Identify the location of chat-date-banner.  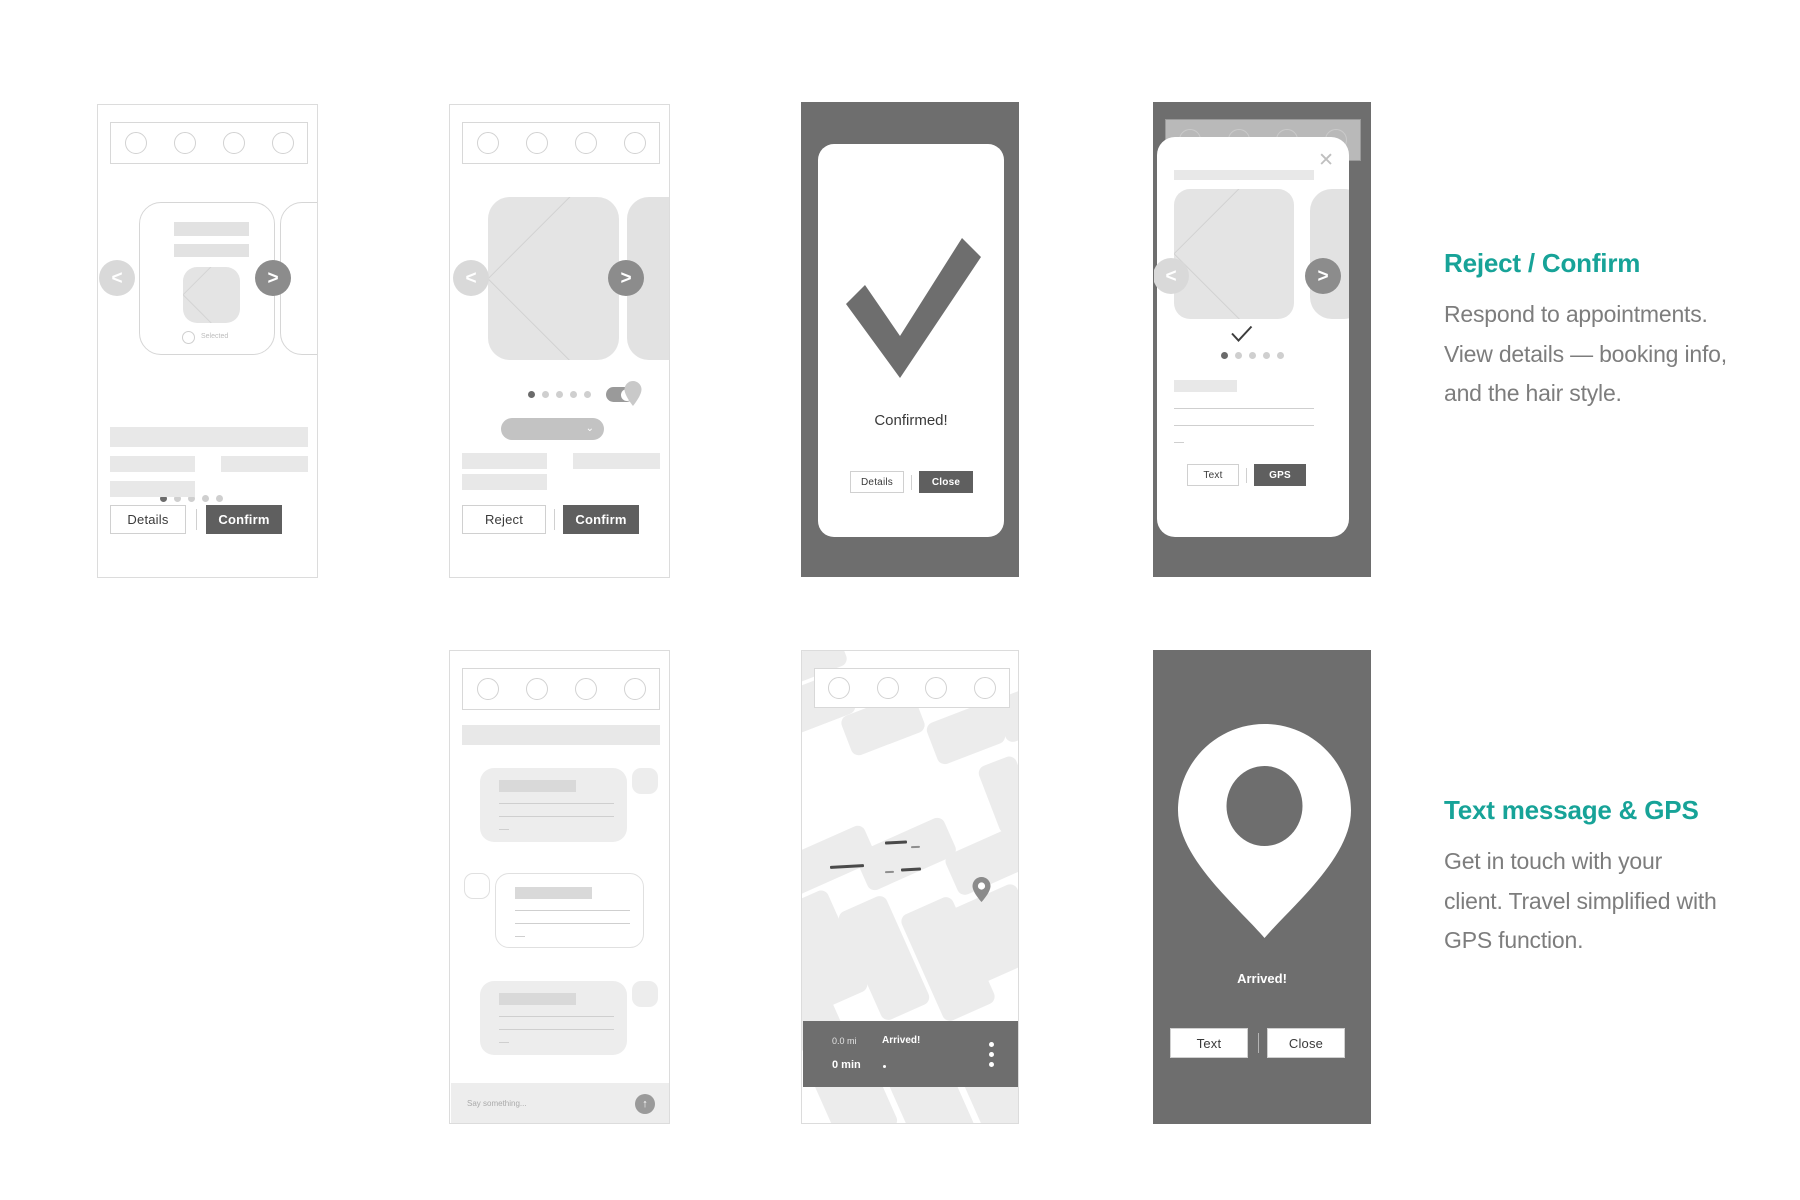
(561, 735).